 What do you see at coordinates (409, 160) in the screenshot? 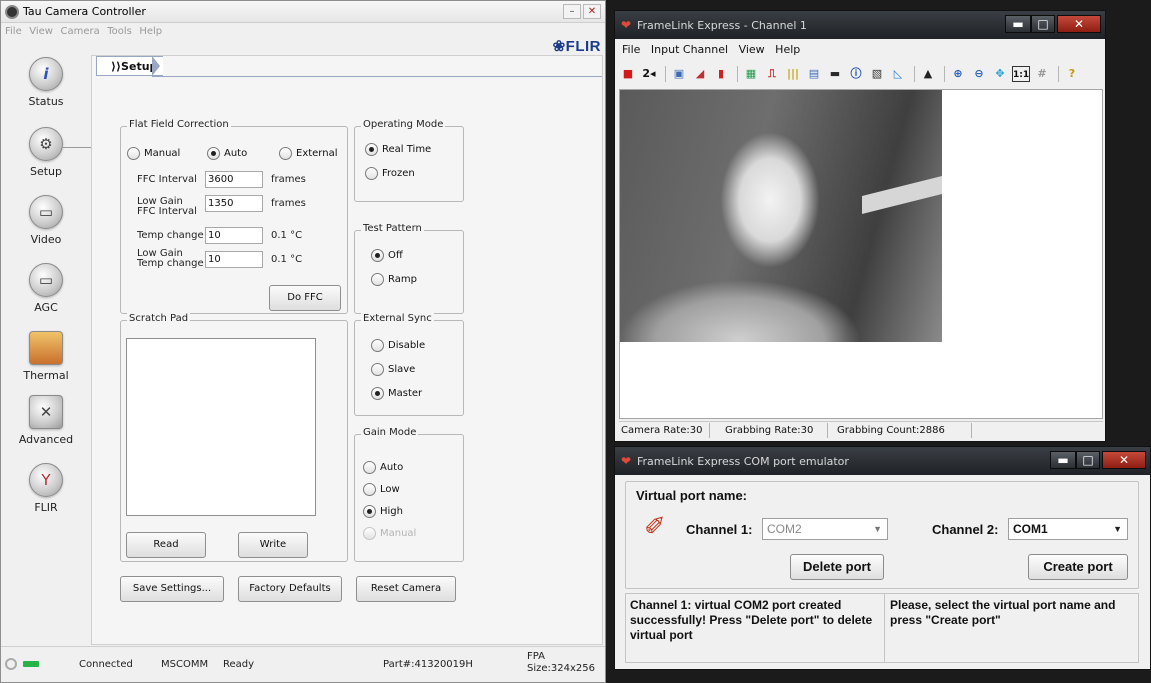
I see `operating-mode-group: Operating Mode Real Time Frozen` at bounding box center [409, 160].